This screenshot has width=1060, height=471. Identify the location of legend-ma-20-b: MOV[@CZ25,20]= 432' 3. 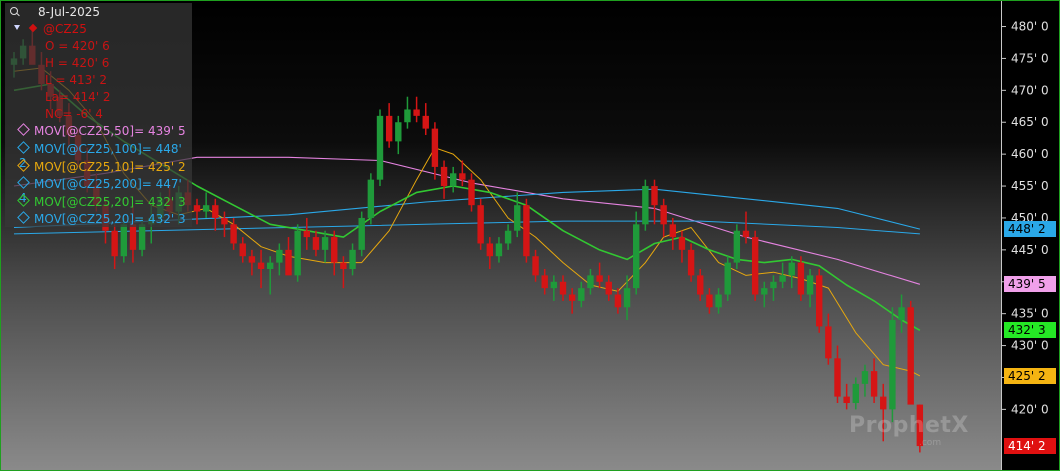
(101, 218).